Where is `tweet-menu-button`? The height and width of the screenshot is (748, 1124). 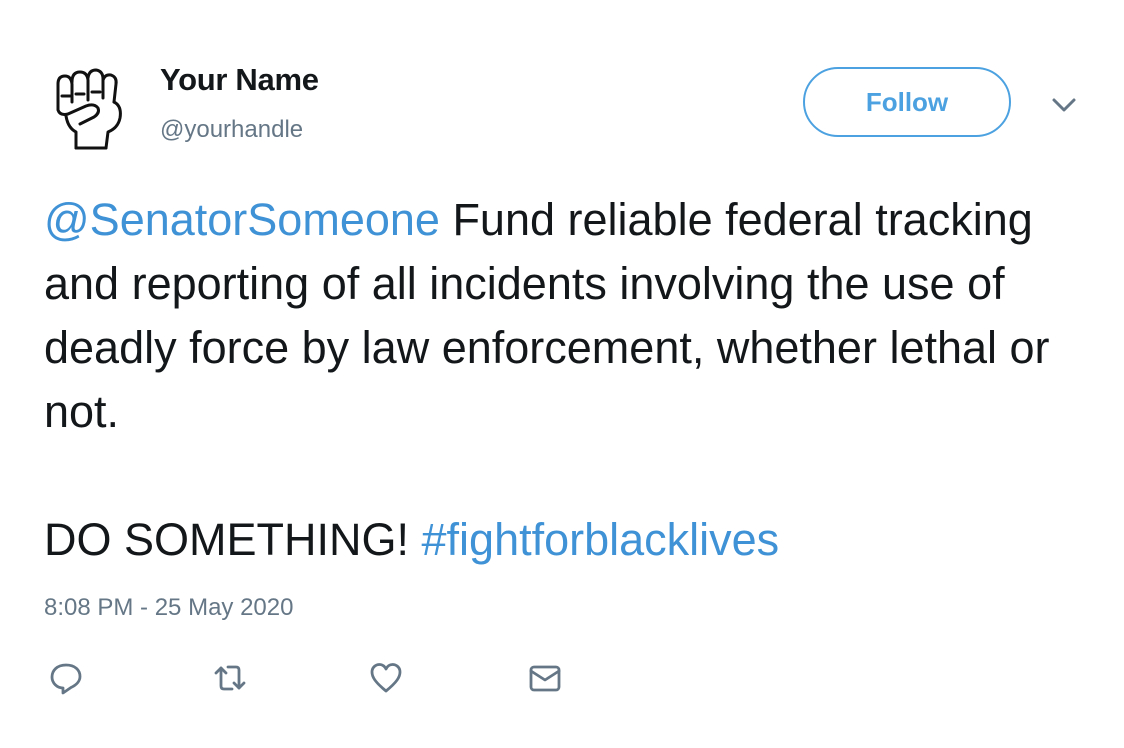 tweet-menu-button is located at coordinates (1064, 105).